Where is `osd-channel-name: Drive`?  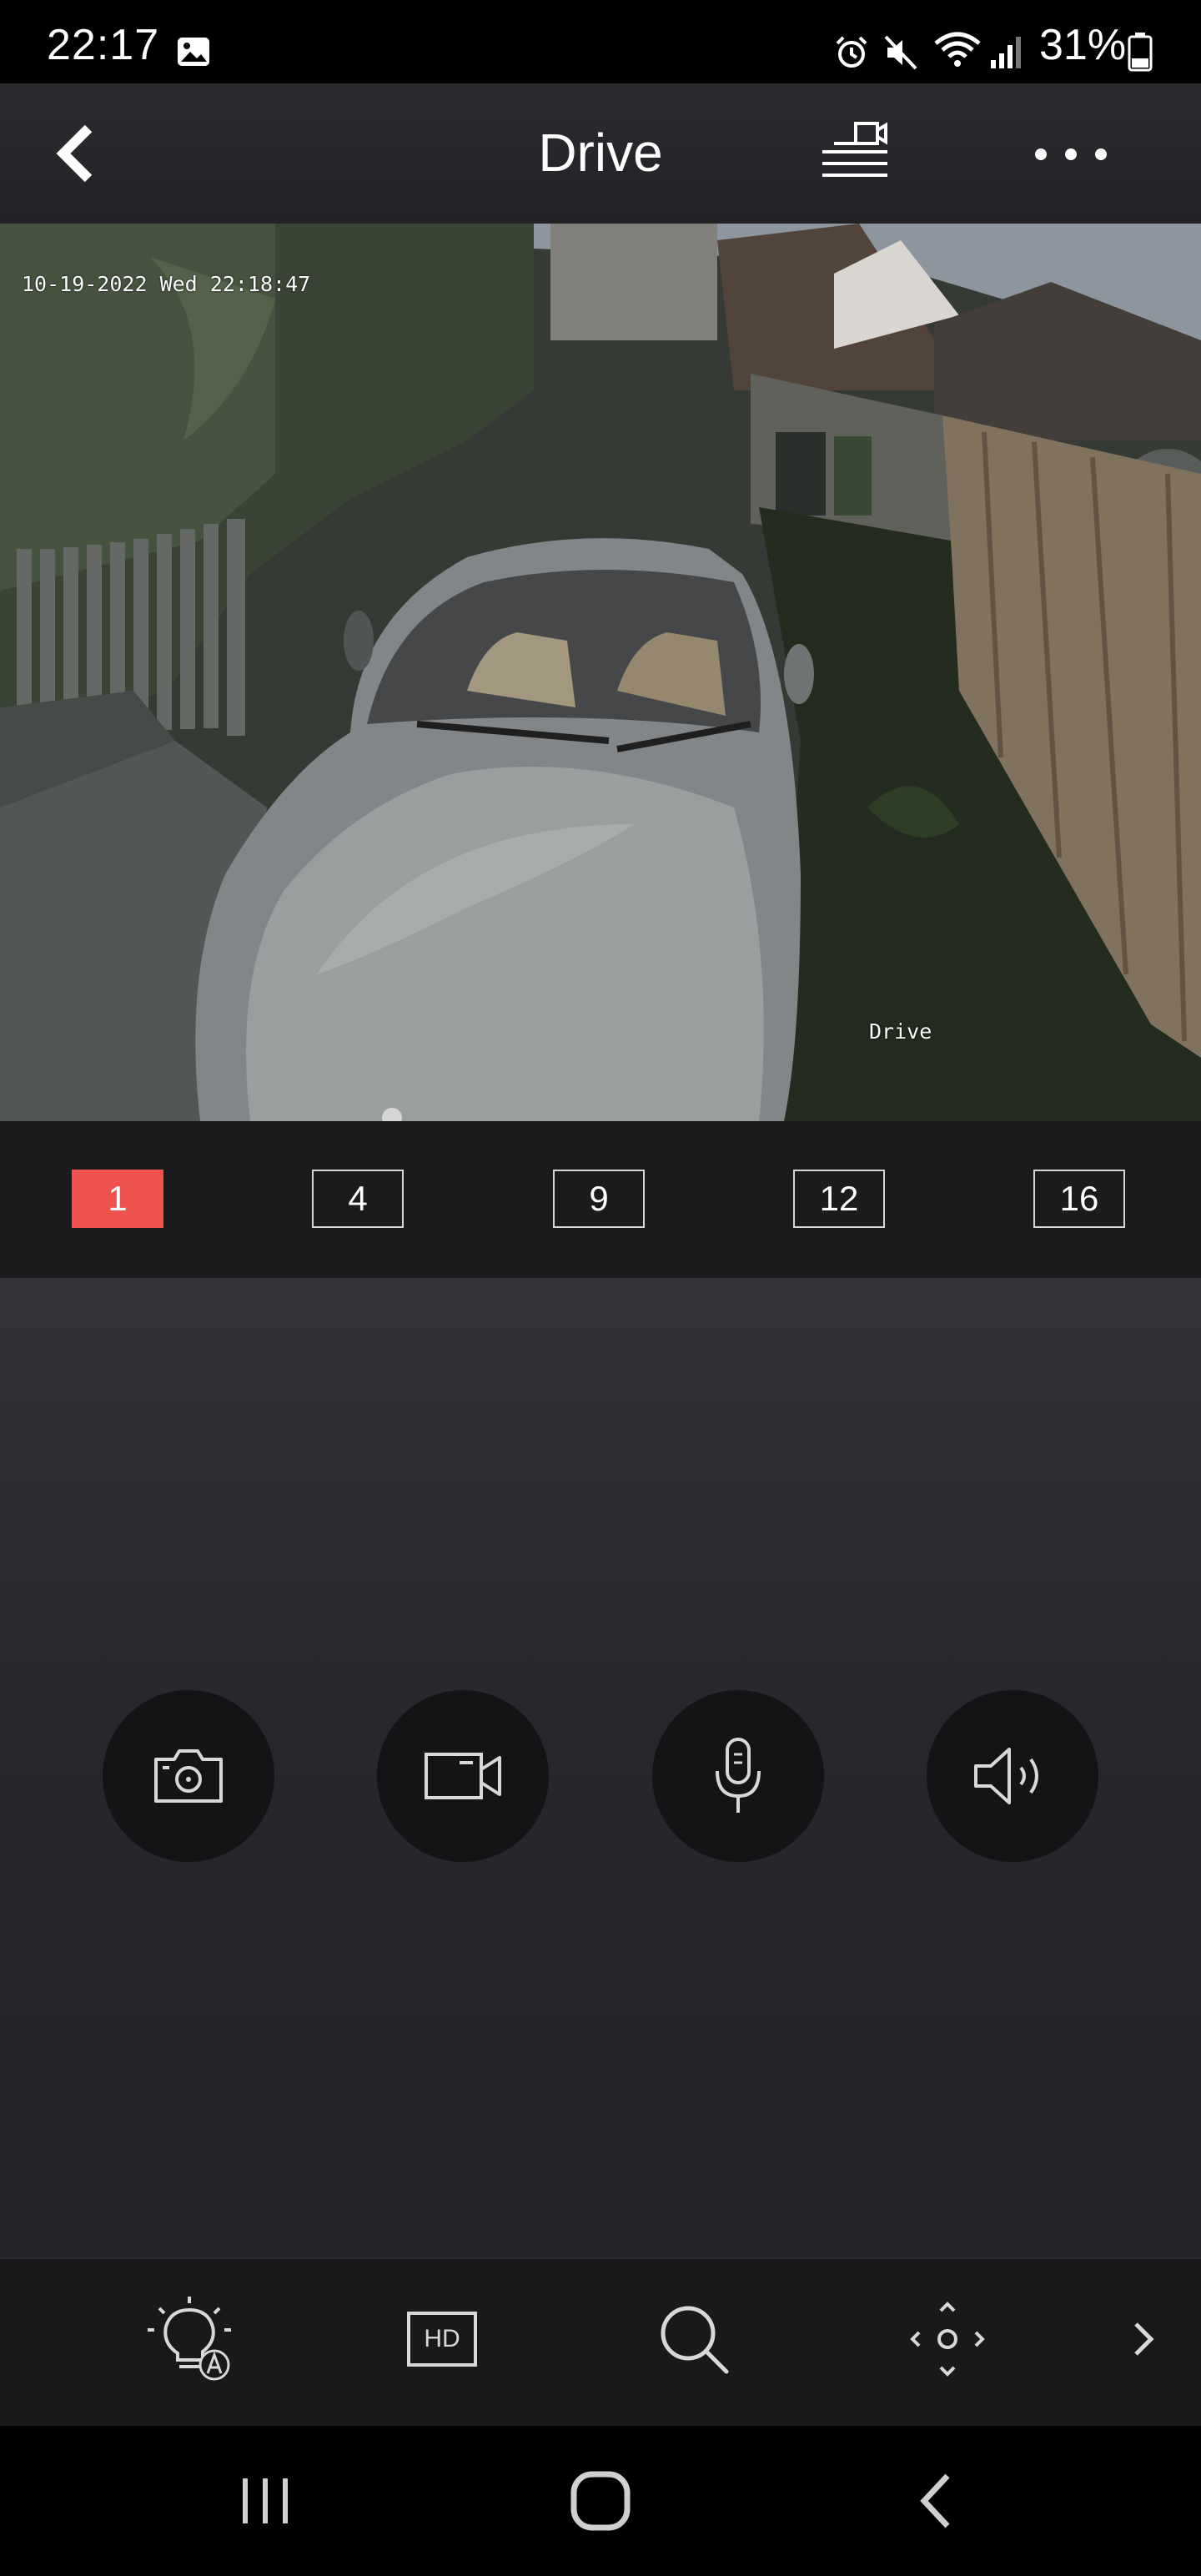 osd-channel-name: Drive is located at coordinates (901, 1031).